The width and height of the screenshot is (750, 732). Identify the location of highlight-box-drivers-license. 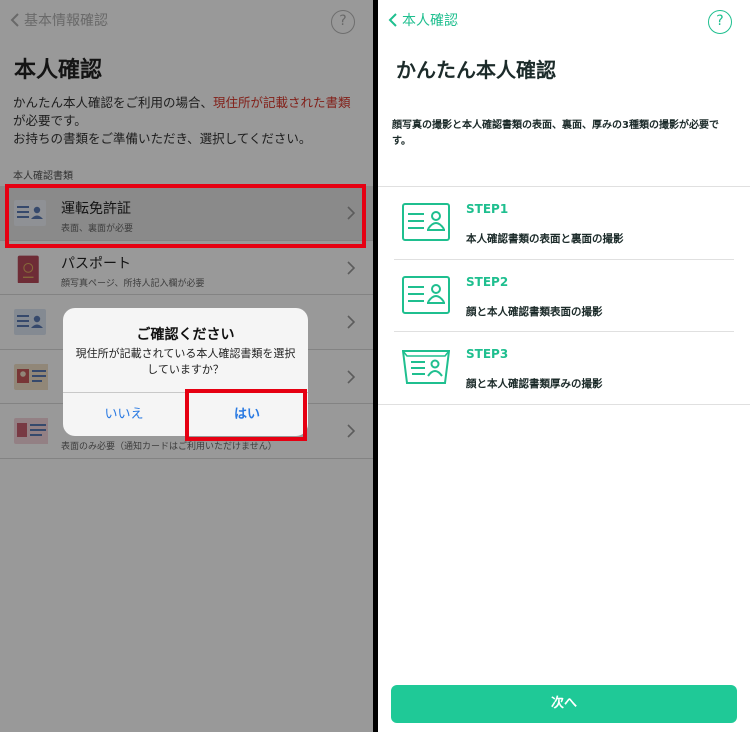
(185, 216).